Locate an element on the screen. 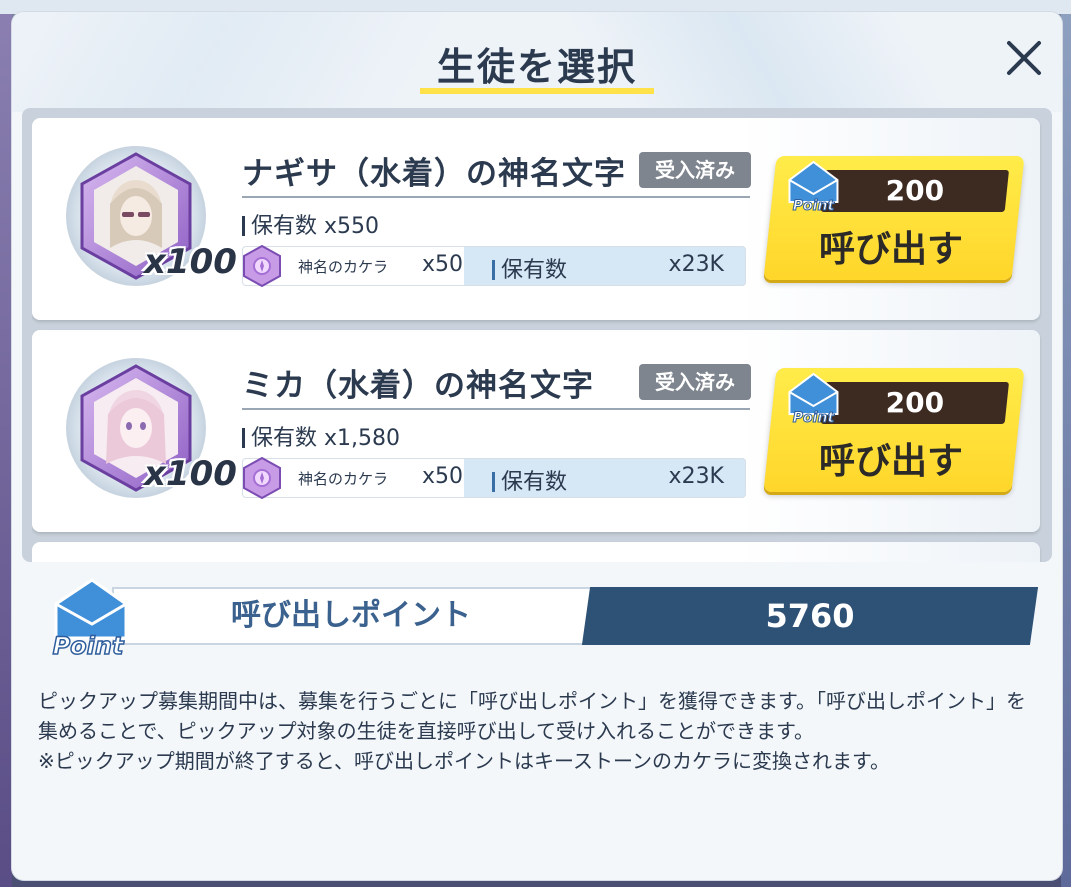  item-name: ナギサ（水着）の神名文字 is located at coordinates (434, 174).